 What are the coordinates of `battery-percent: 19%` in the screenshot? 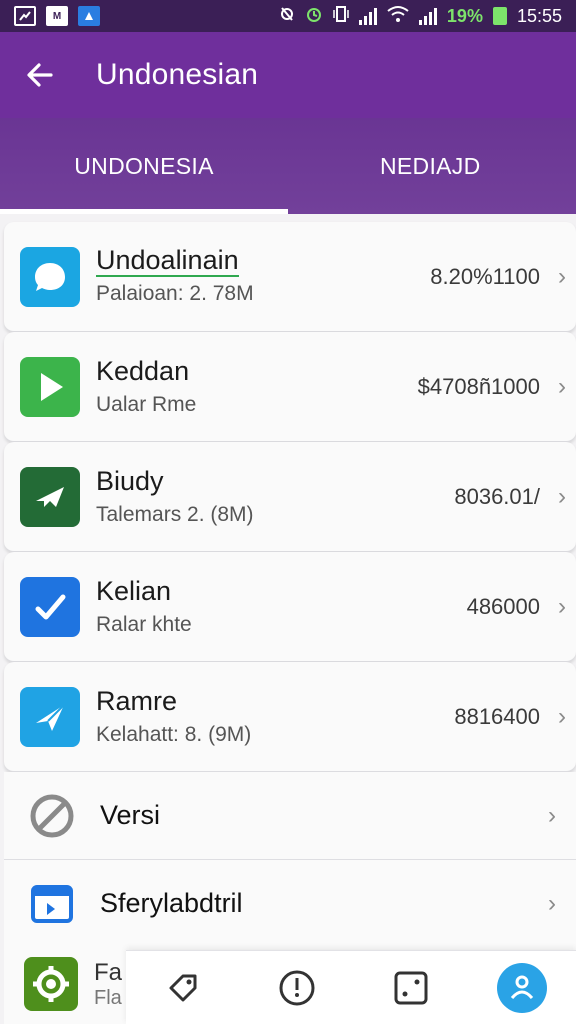 It's located at (464, 15).